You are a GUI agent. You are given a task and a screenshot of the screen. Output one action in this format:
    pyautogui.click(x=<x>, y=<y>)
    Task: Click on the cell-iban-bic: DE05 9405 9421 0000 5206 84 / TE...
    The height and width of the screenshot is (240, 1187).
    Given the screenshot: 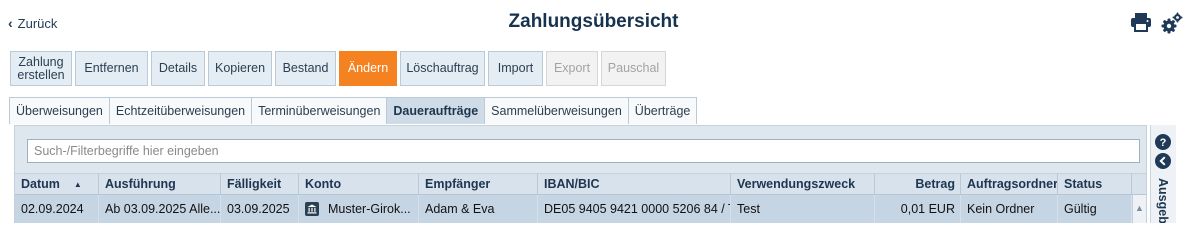 What is the action you would take?
    pyautogui.click(x=634, y=209)
    